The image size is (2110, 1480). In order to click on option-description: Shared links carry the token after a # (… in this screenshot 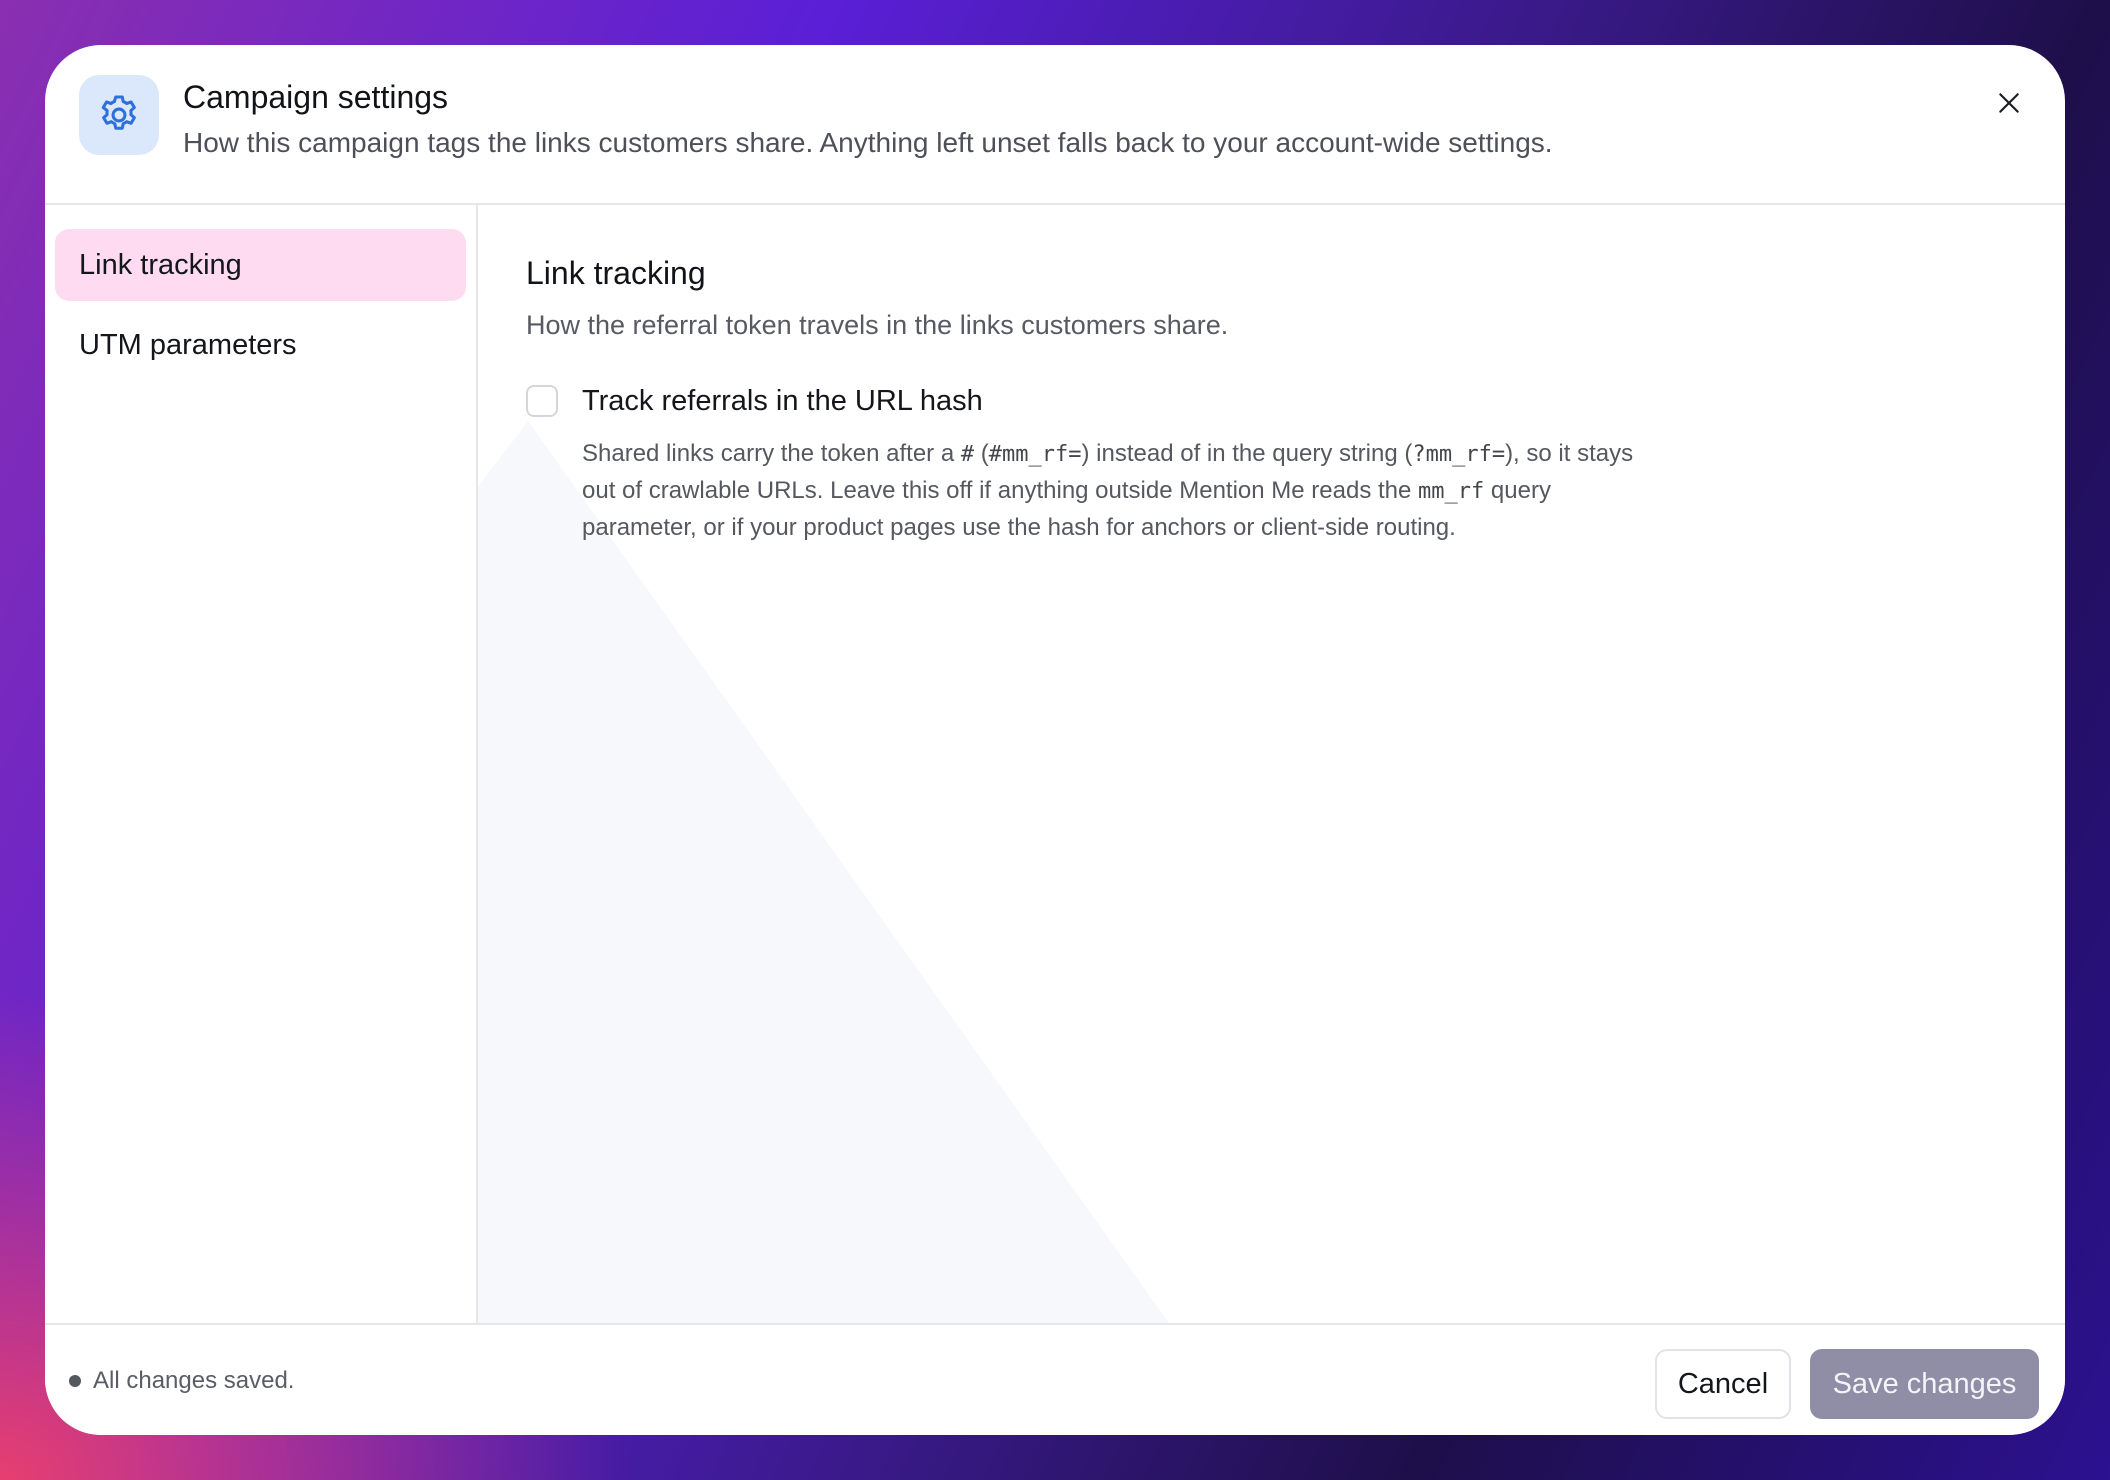, I will do `click(1108, 490)`.